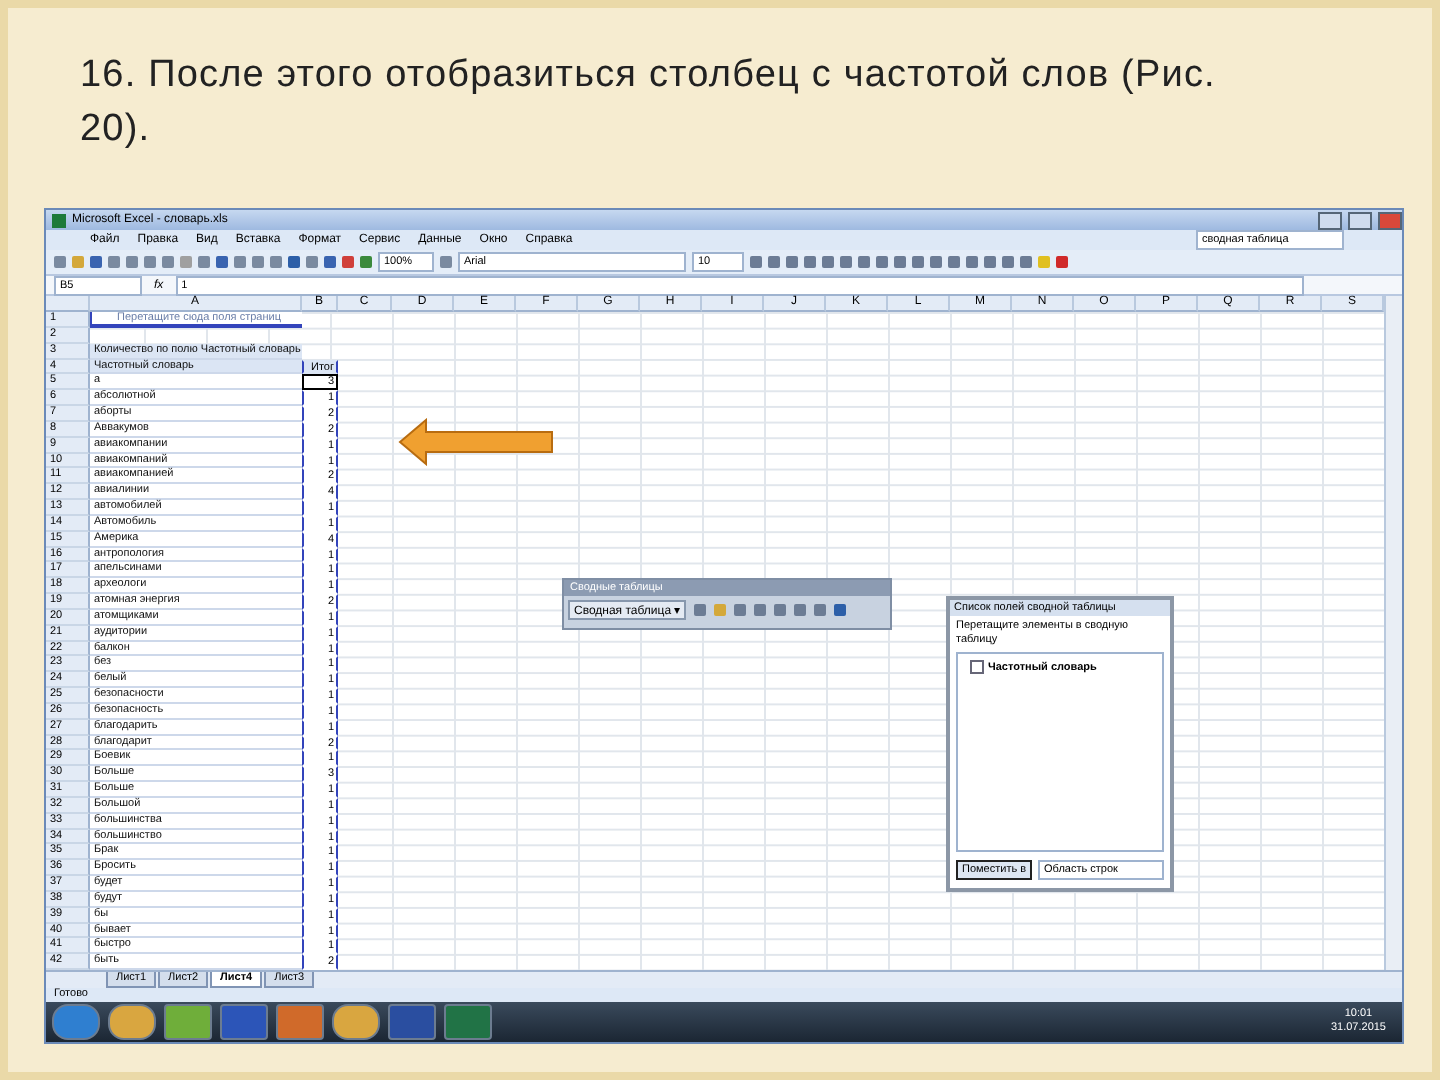 The height and width of the screenshot is (1080, 1440). Describe the element at coordinates (1360, 220) in the screenshot. I see `maximize-button` at that location.